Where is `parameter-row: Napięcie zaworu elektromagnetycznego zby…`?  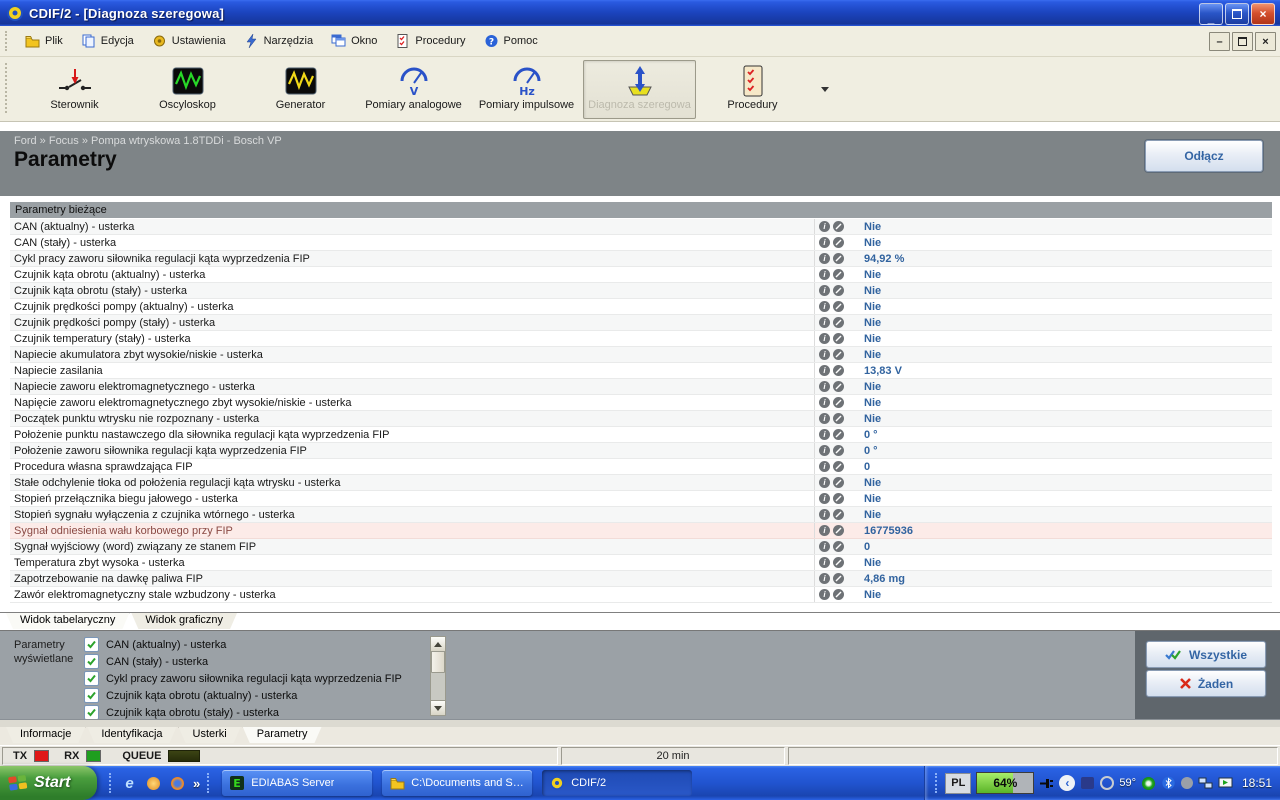 parameter-row: Napięcie zaworu elektromagnetycznego zby… is located at coordinates (641, 403).